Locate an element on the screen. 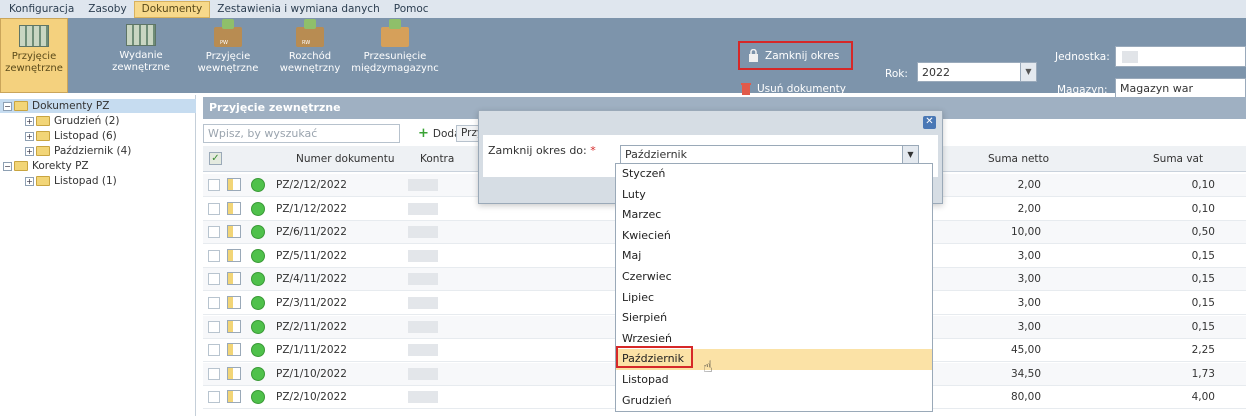 The height and width of the screenshot is (416, 1246). header-contractor: Kontra is located at coordinates (437, 159).